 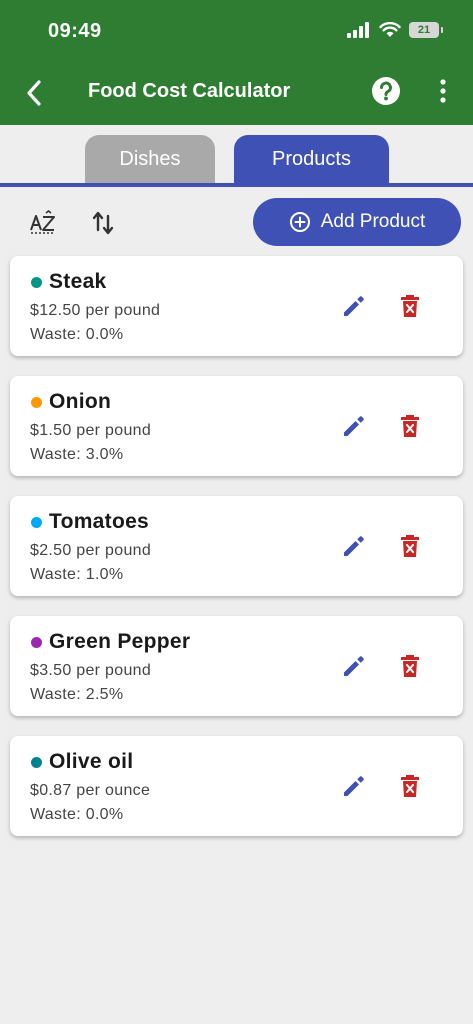 I want to click on help-button, so click(x=386, y=91).